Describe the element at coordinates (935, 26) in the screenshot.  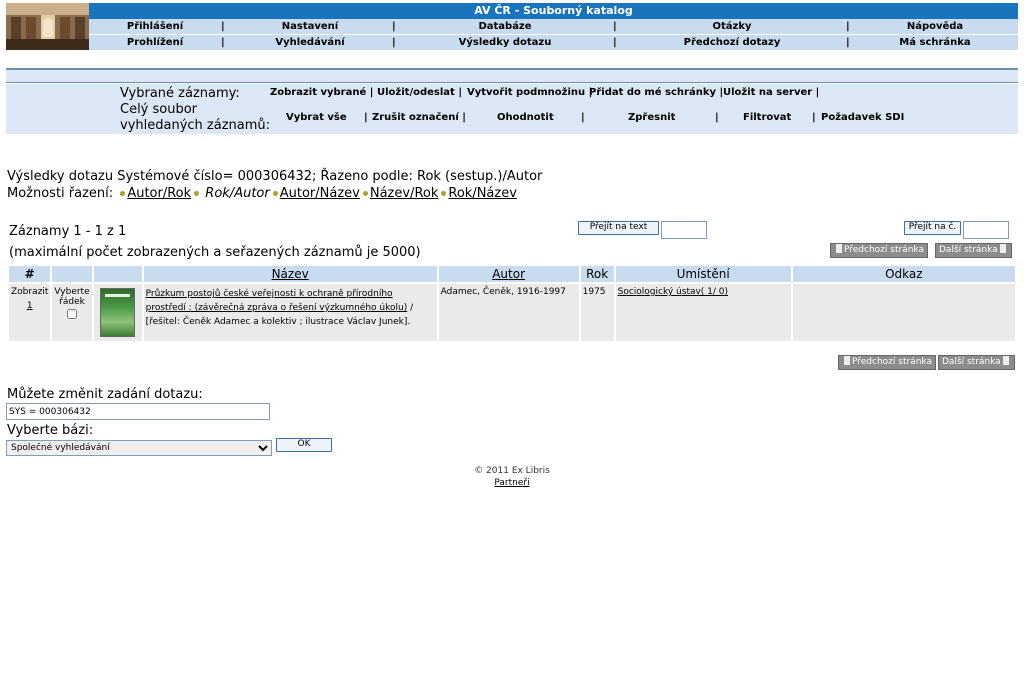
I see `menu-help: Nápověda` at that location.